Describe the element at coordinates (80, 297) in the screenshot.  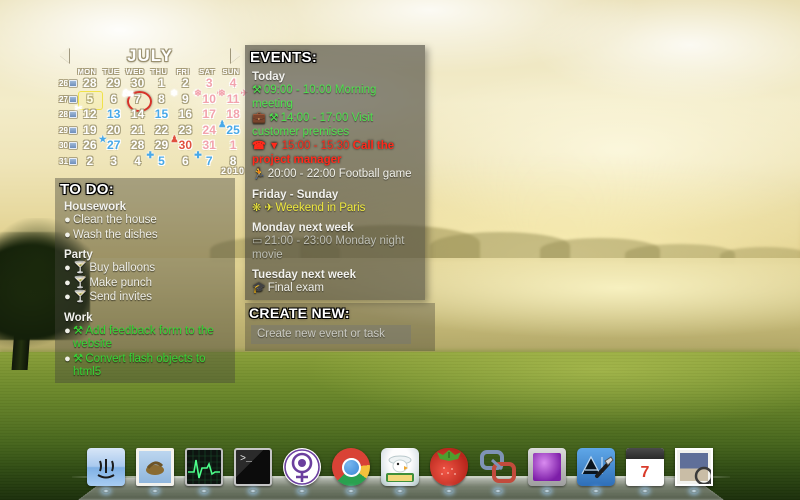
I see `todo-category-icon: 🍸` at that location.